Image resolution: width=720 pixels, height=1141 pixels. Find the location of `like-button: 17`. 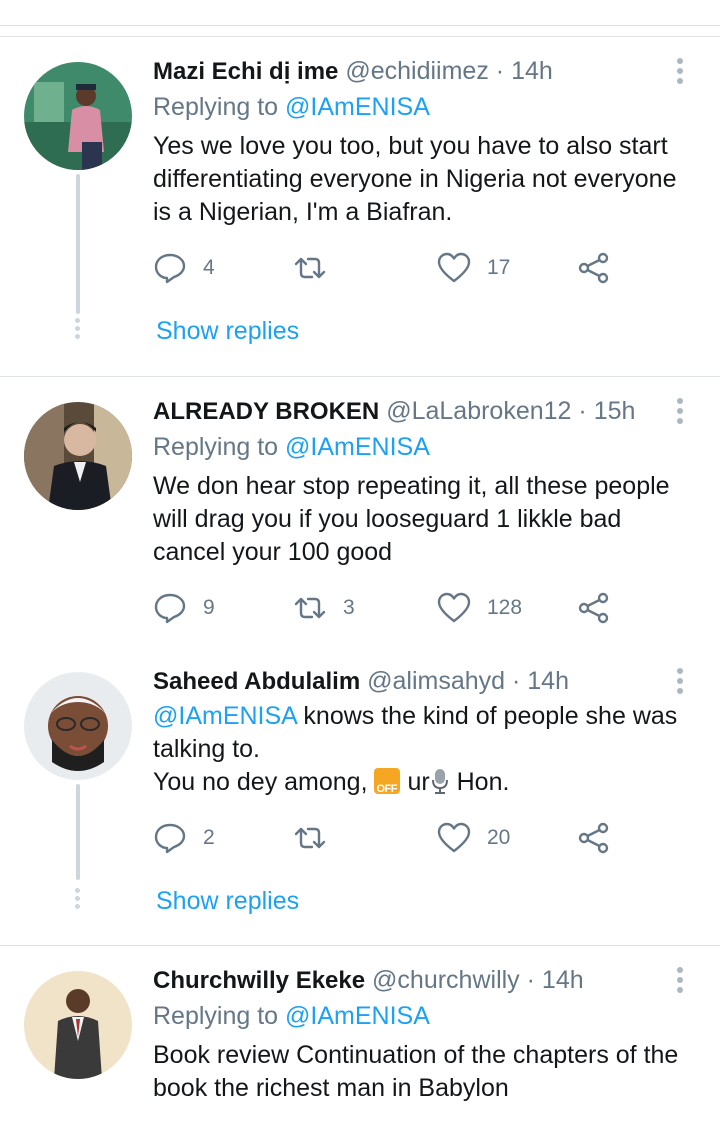

like-button: 17 is located at coordinates (473, 268).